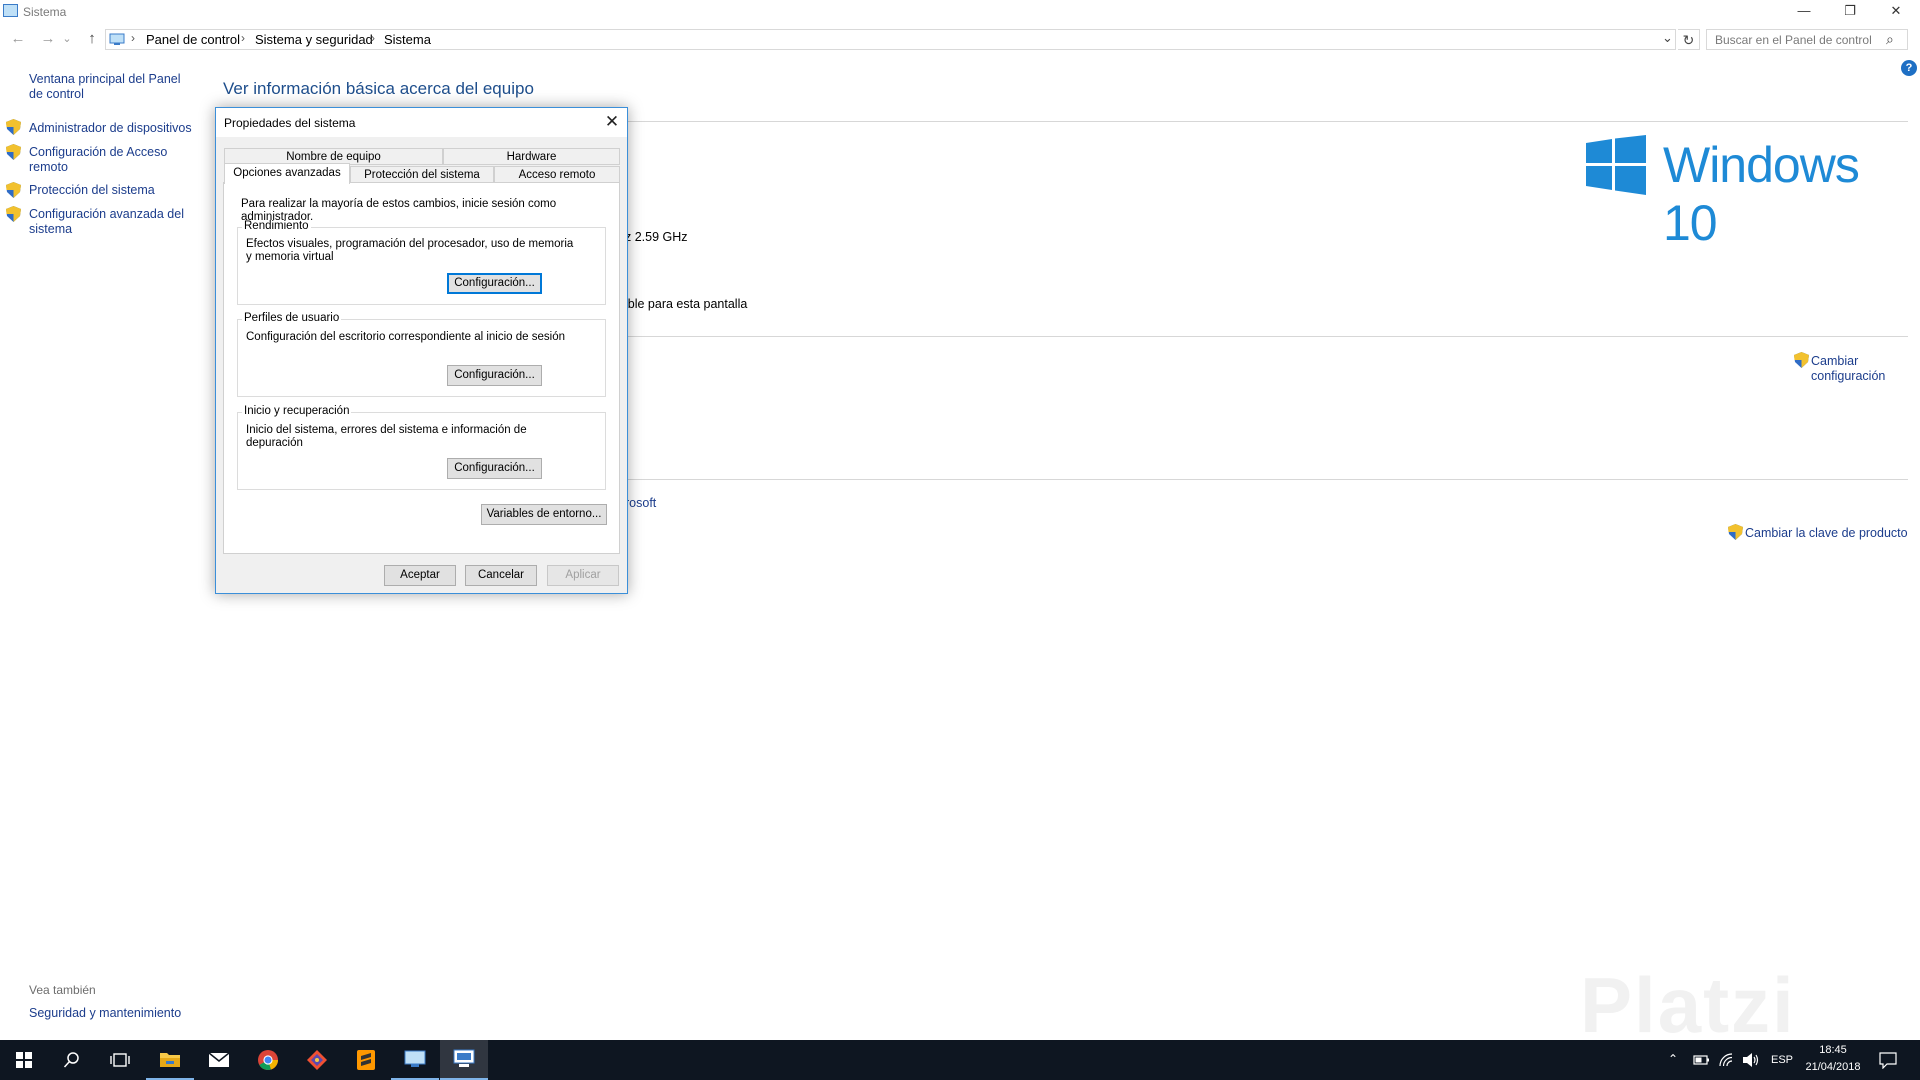 The height and width of the screenshot is (1080, 1920). Describe the element at coordinates (114, 1013) in the screenshot. I see `security-maintenance-link: Seguridad y mantenimiento` at that location.